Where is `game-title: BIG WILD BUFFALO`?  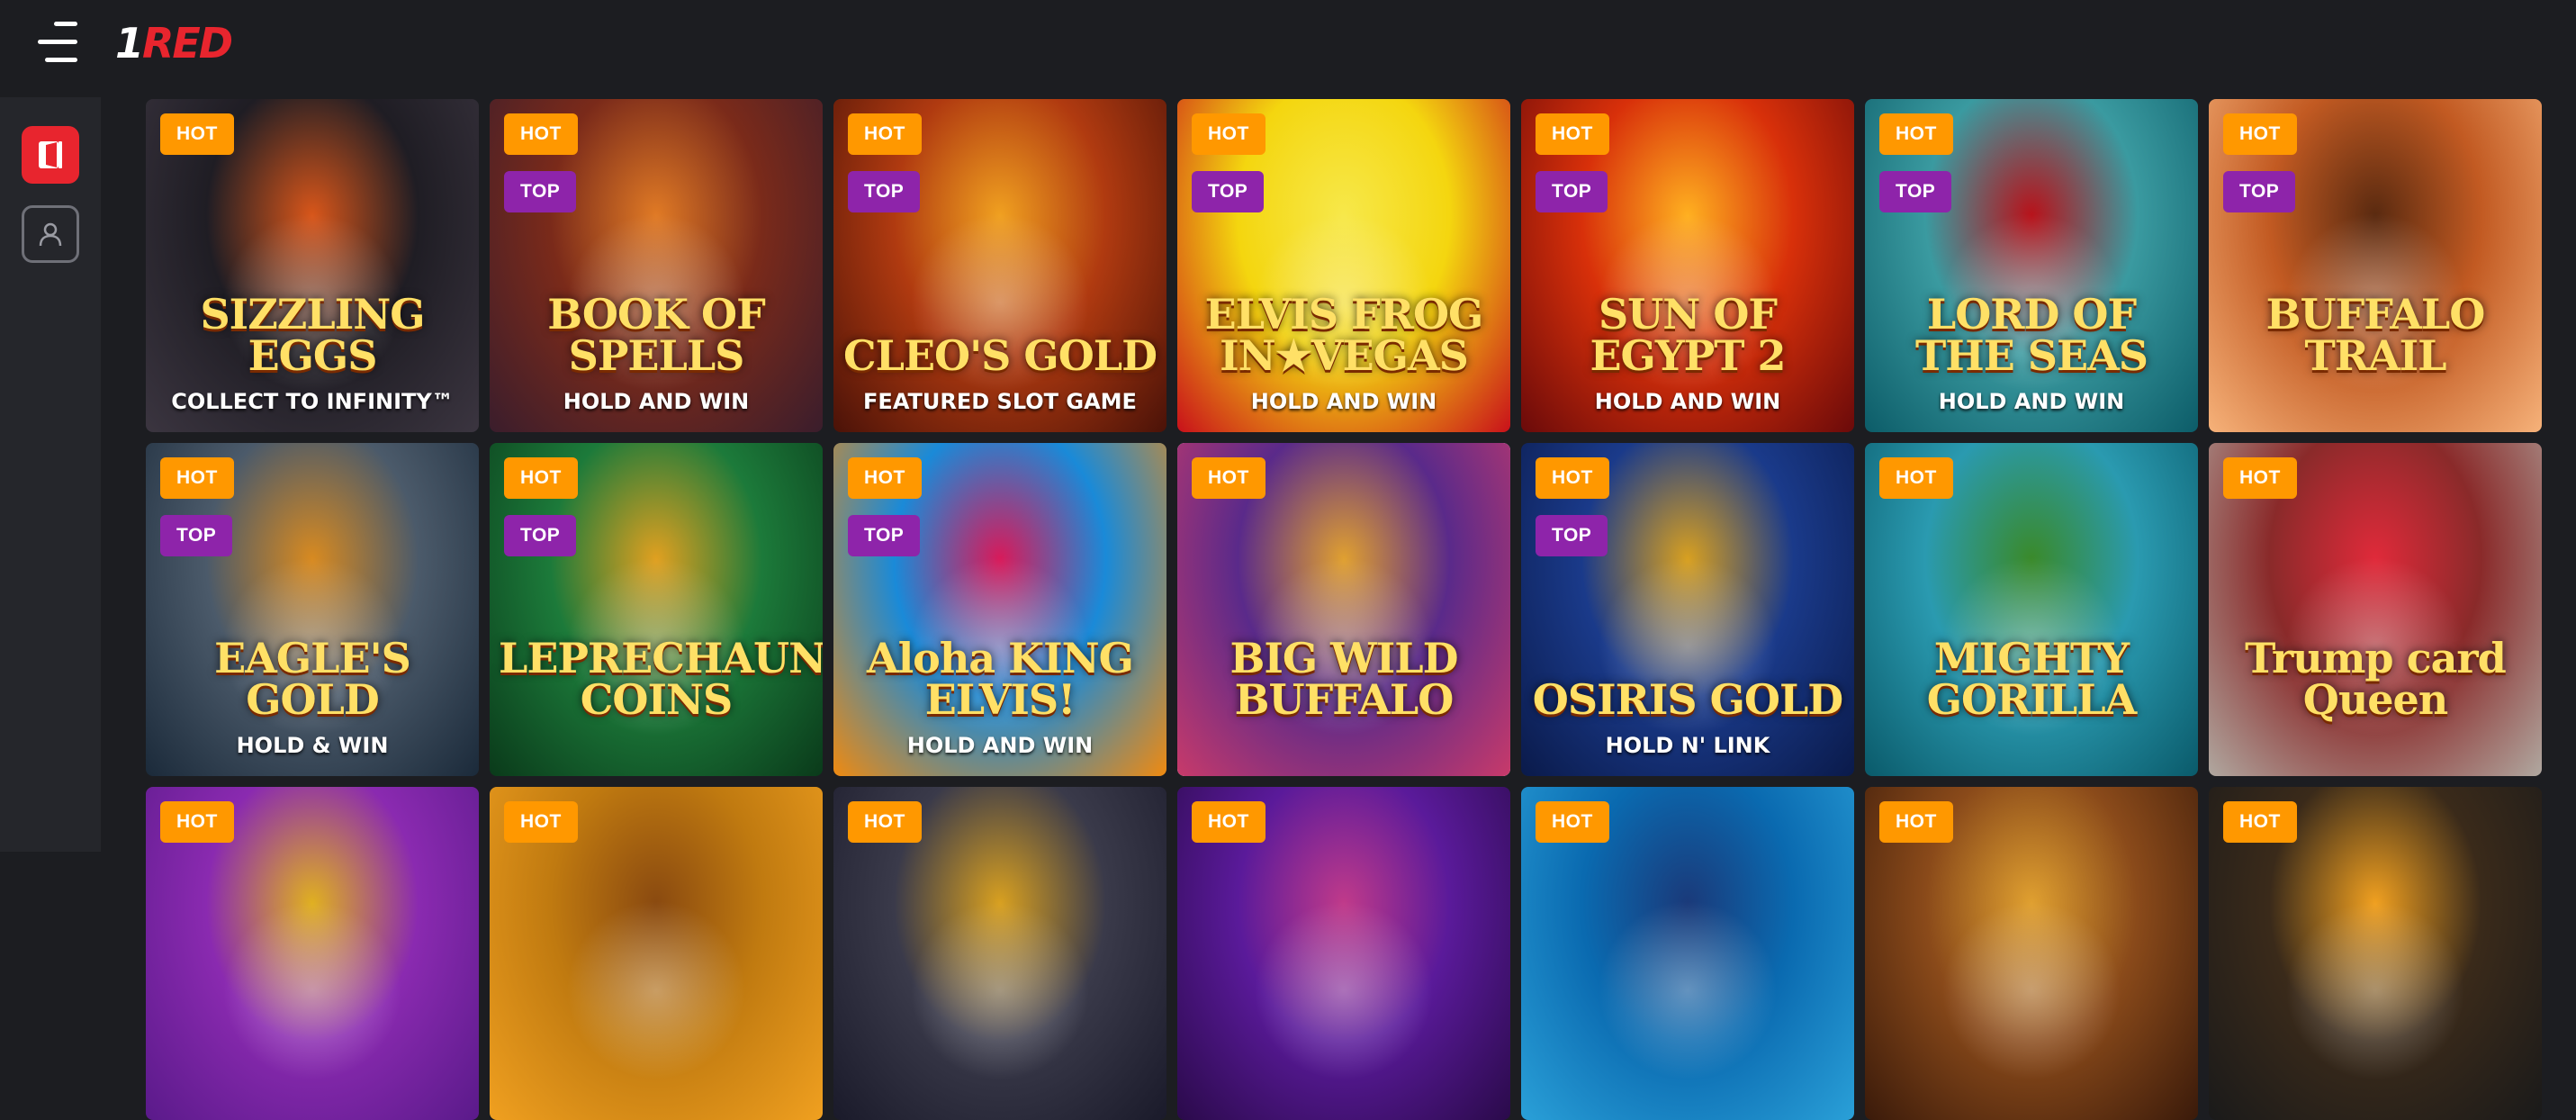
game-title: BIG WILD BUFFALO is located at coordinates (1343, 679).